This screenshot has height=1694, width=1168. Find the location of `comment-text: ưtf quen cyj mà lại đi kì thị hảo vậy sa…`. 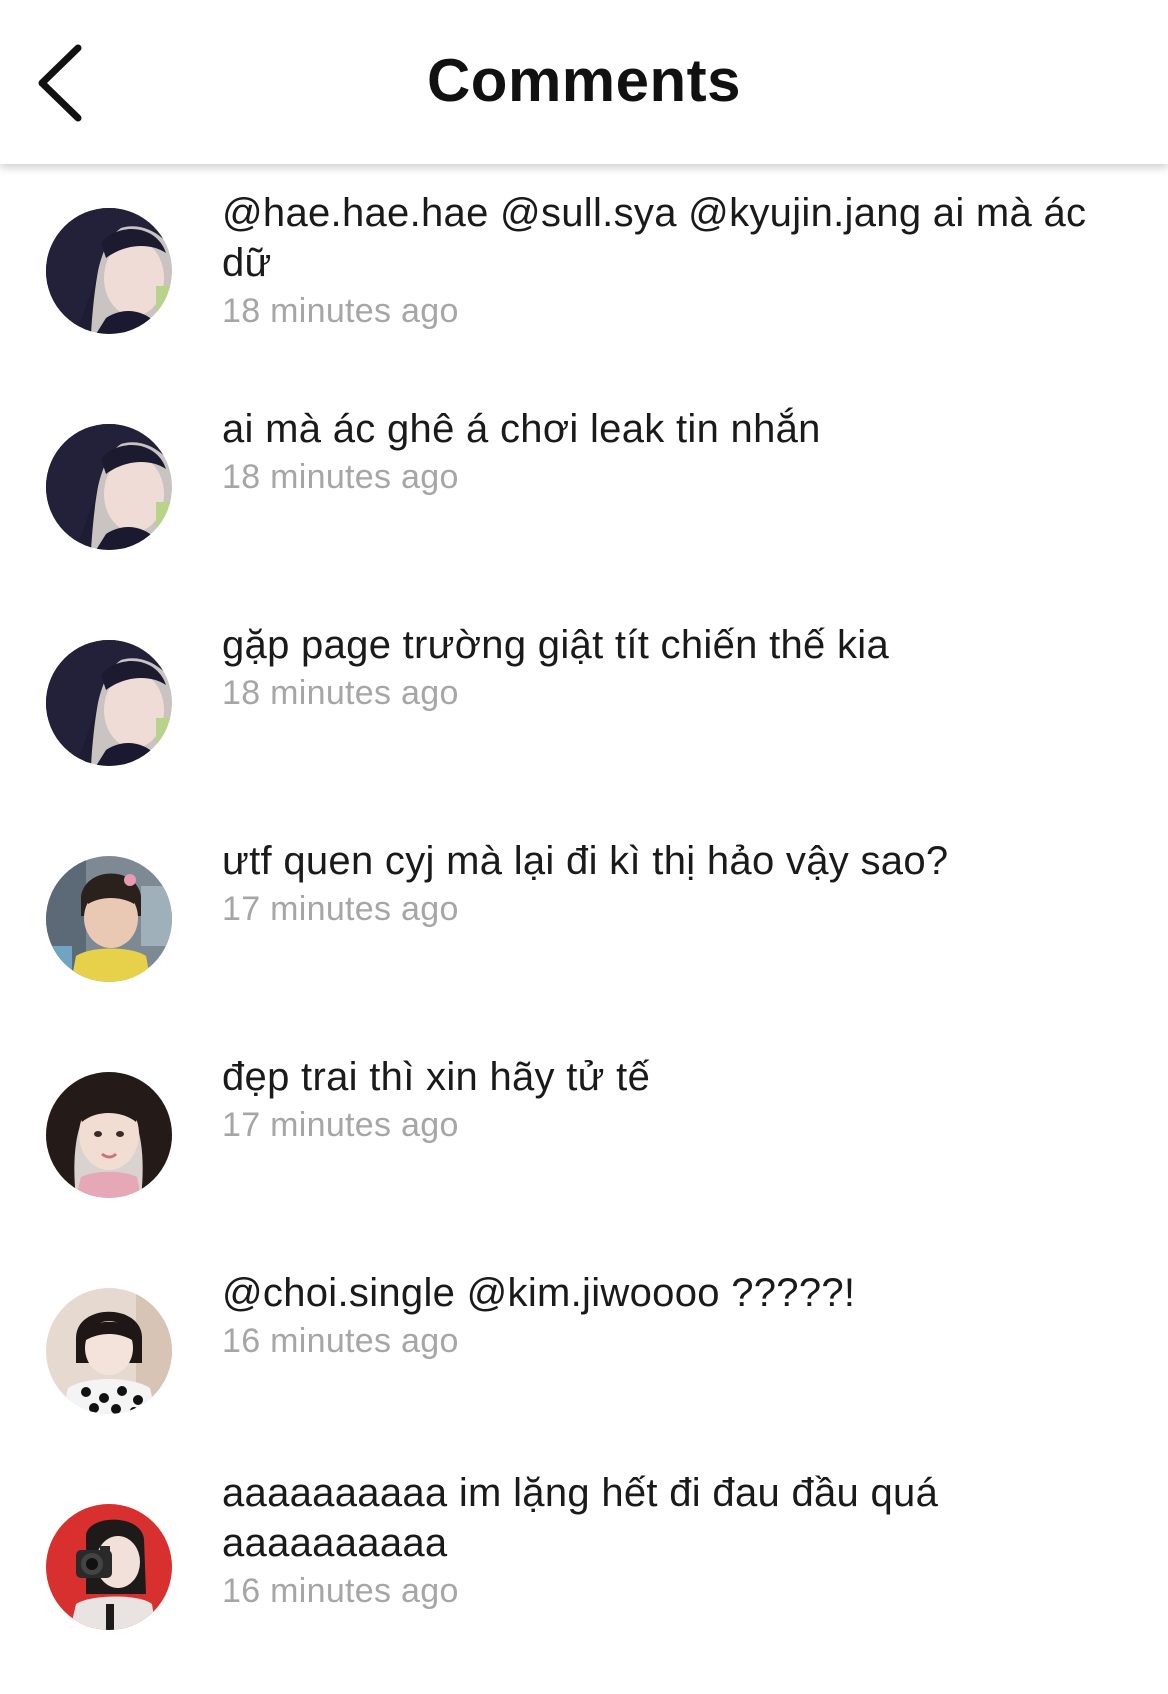

comment-text: ưtf quen cyj mà lại đi kì thị hảo vậy sa… is located at coordinates (585, 861).